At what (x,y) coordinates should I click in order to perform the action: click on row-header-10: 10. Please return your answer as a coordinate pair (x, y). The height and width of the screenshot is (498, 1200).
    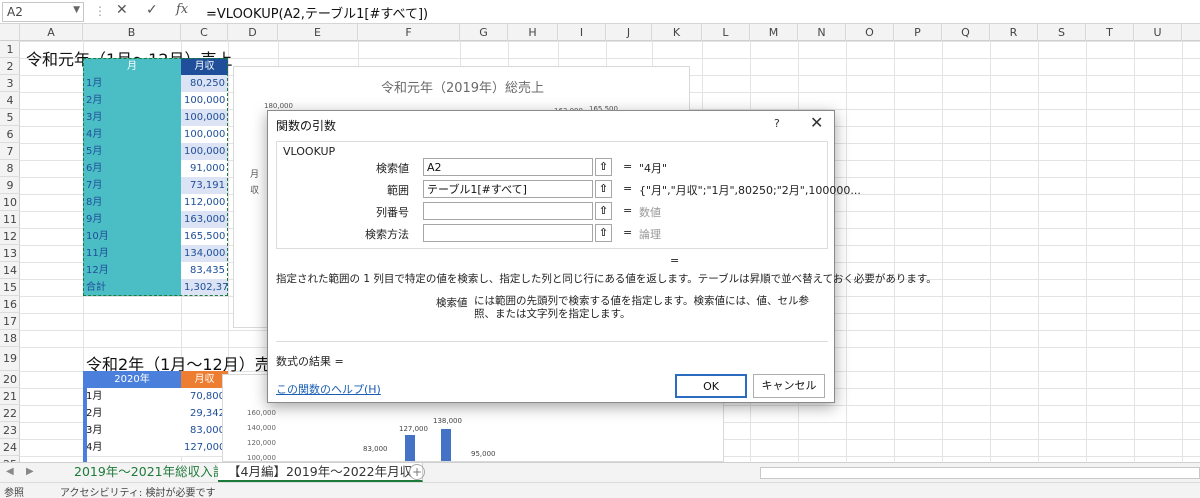
    Looking at the image, I should click on (10, 202).